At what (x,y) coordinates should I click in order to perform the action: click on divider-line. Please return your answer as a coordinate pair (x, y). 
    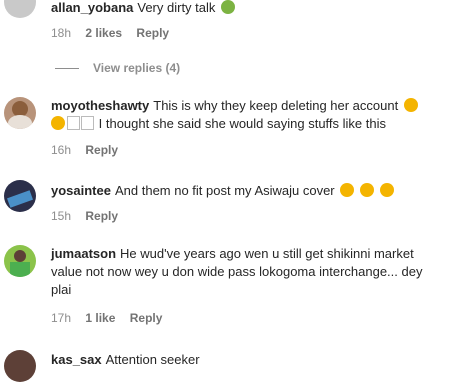
    Looking at the image, I should click on (67, 69).